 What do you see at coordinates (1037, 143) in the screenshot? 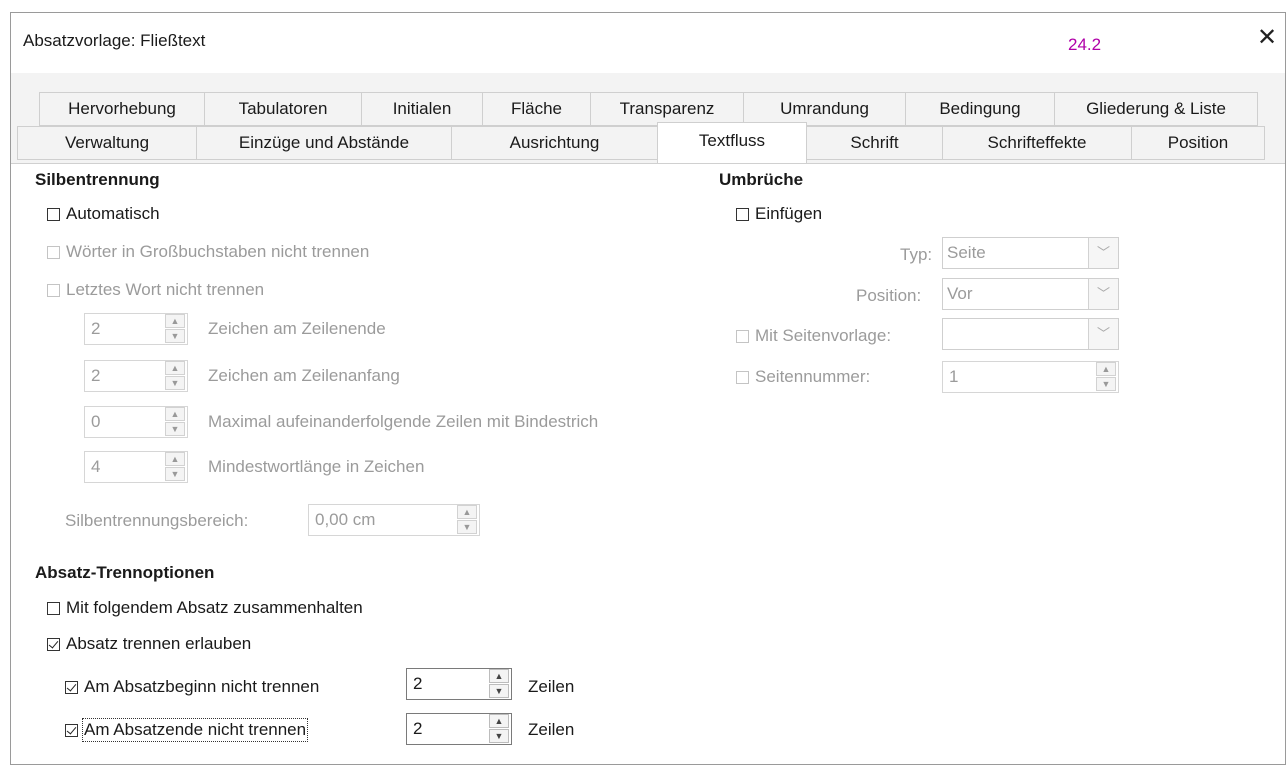
I see `tab-schrifteffekte: Schrifteffekte` at bounding box center [1037, 143].